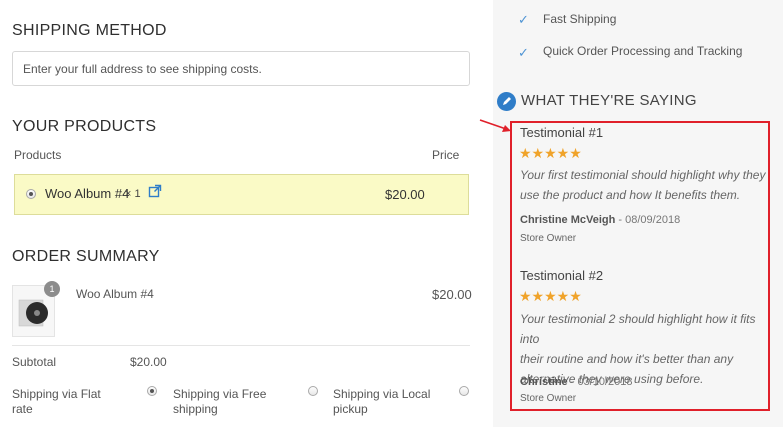 Image resolution: width=783 pixels, height=427 pixels. What do you see at coordinates (548, 238) in the screenshot?
I see `testimonial-1-role: Store Owner` at bounding box center [548, 238].